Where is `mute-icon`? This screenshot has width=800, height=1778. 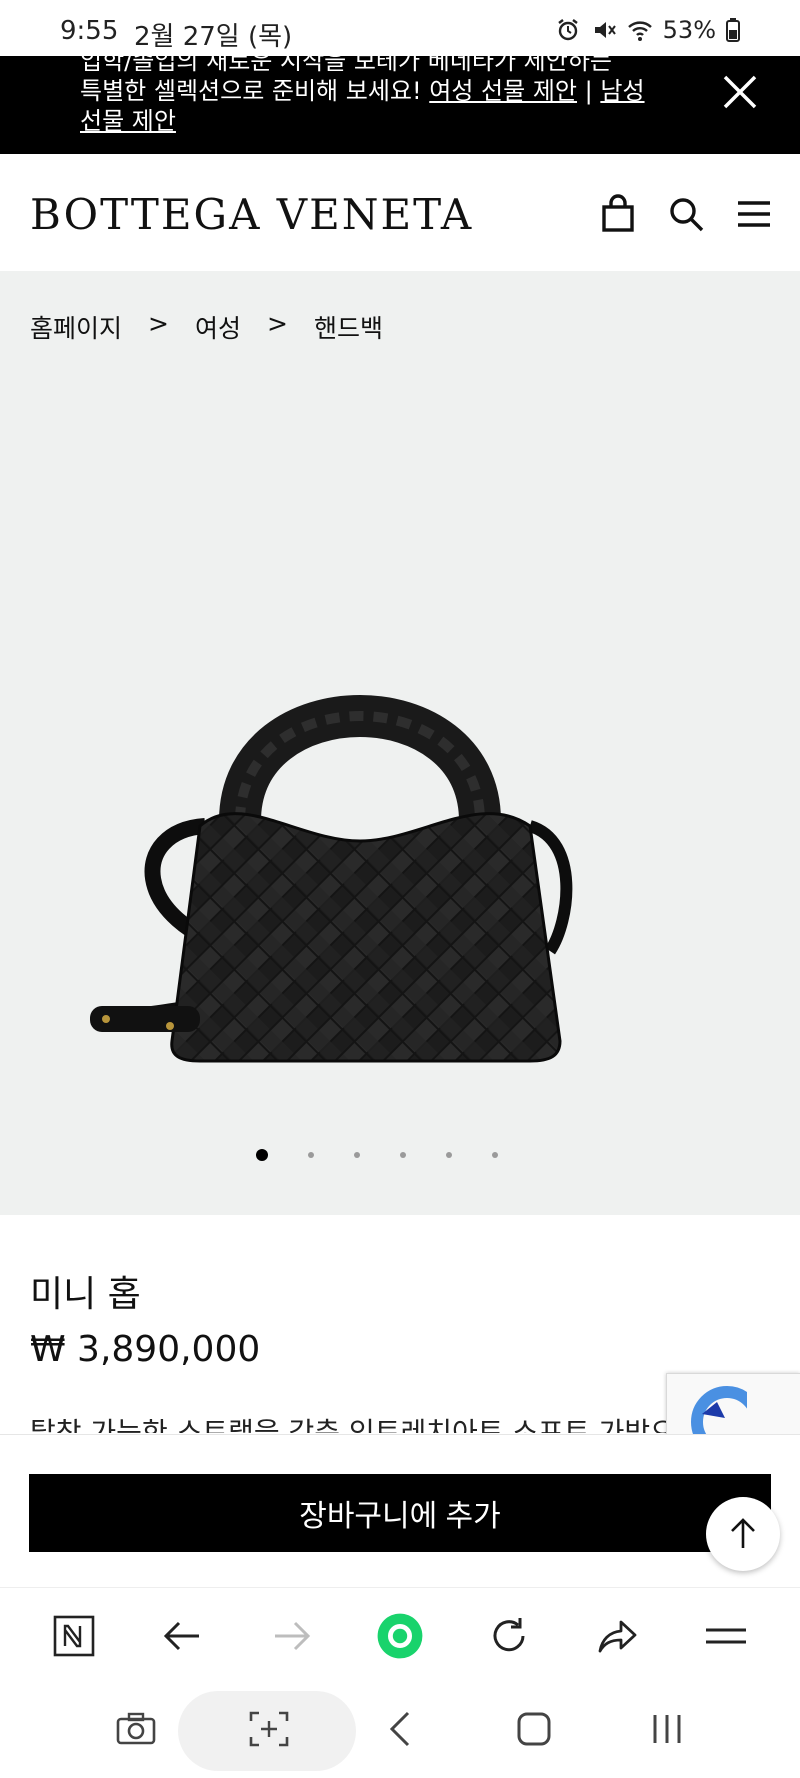 mute-icon is located at coordinates (605, 30).